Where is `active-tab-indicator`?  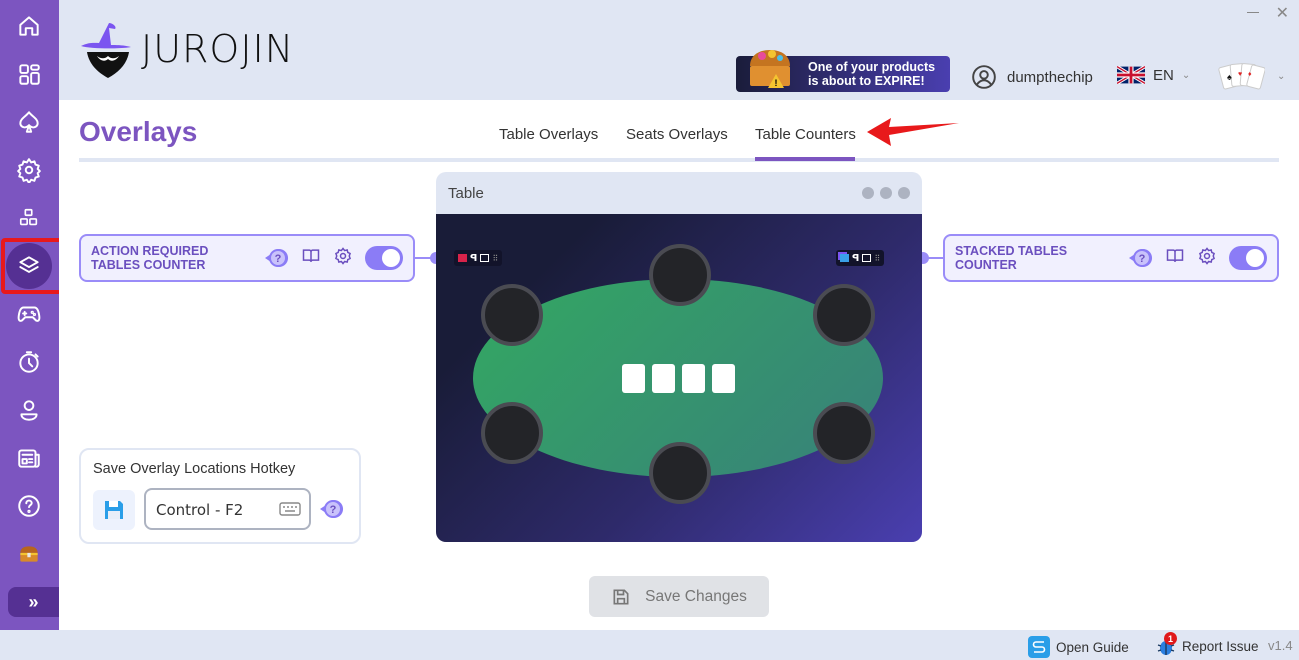 active-tab-indicator is located at coordinates (805, 159).